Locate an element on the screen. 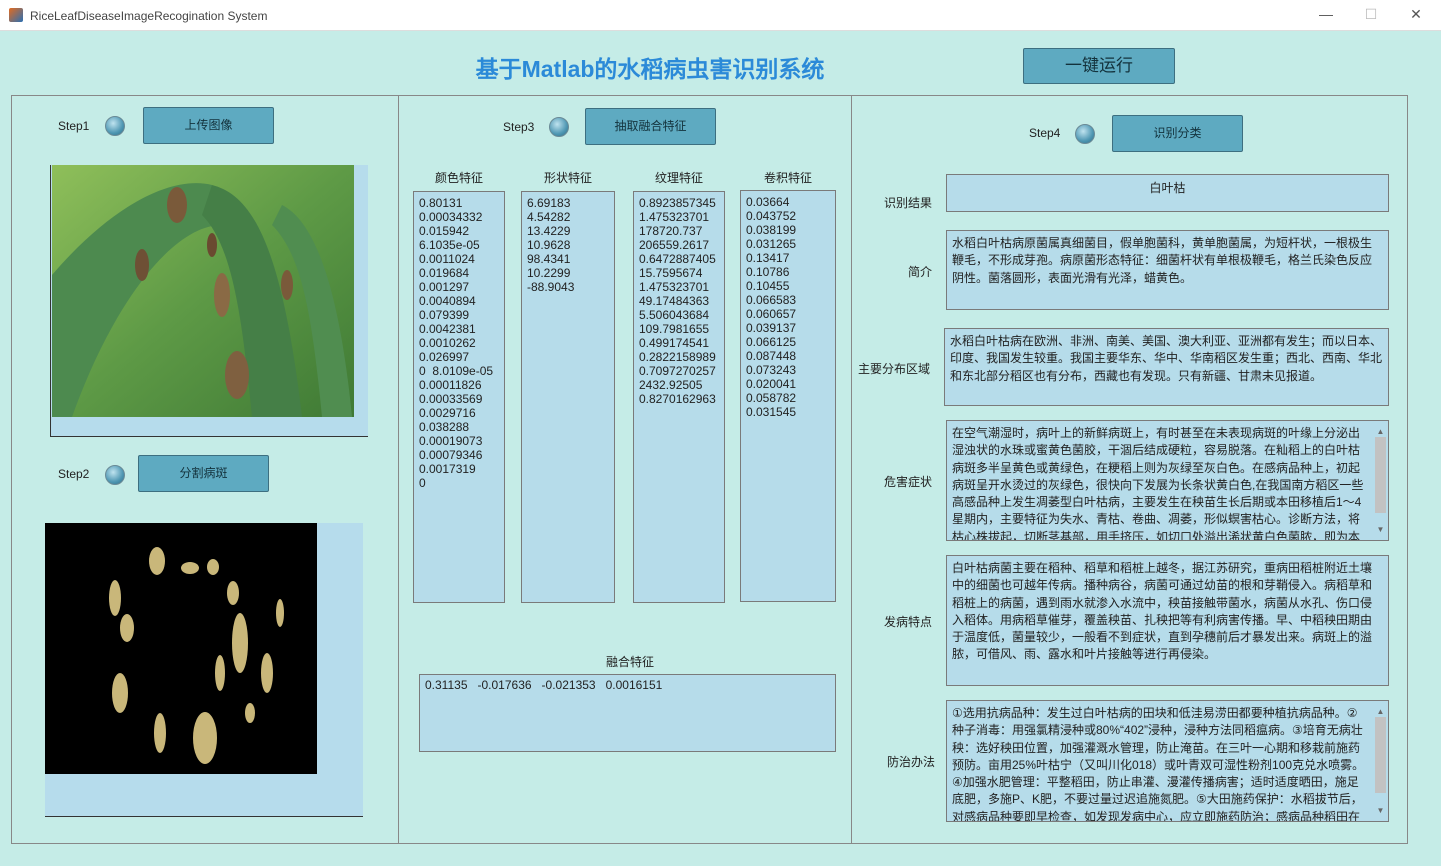 This screenshot has width=1441, height=866. feature-value: 0.00033569 is located at coordinates (451, 399).